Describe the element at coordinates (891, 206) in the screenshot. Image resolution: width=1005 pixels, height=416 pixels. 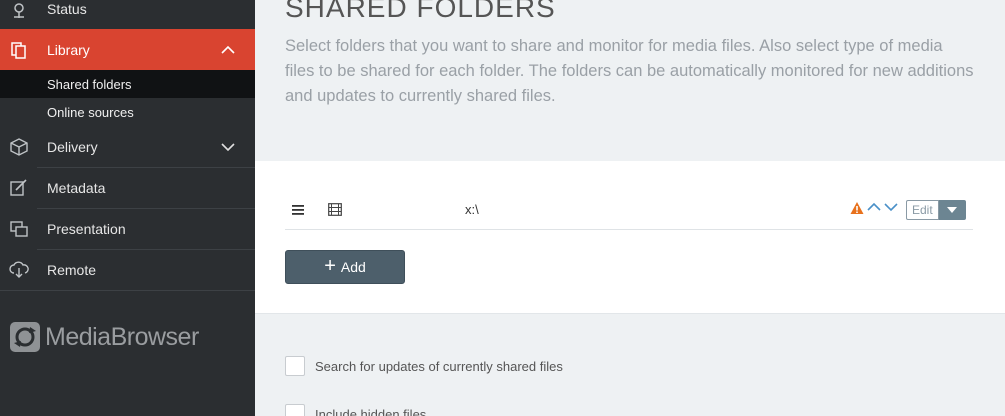
I see `move-down-icon` at that location.